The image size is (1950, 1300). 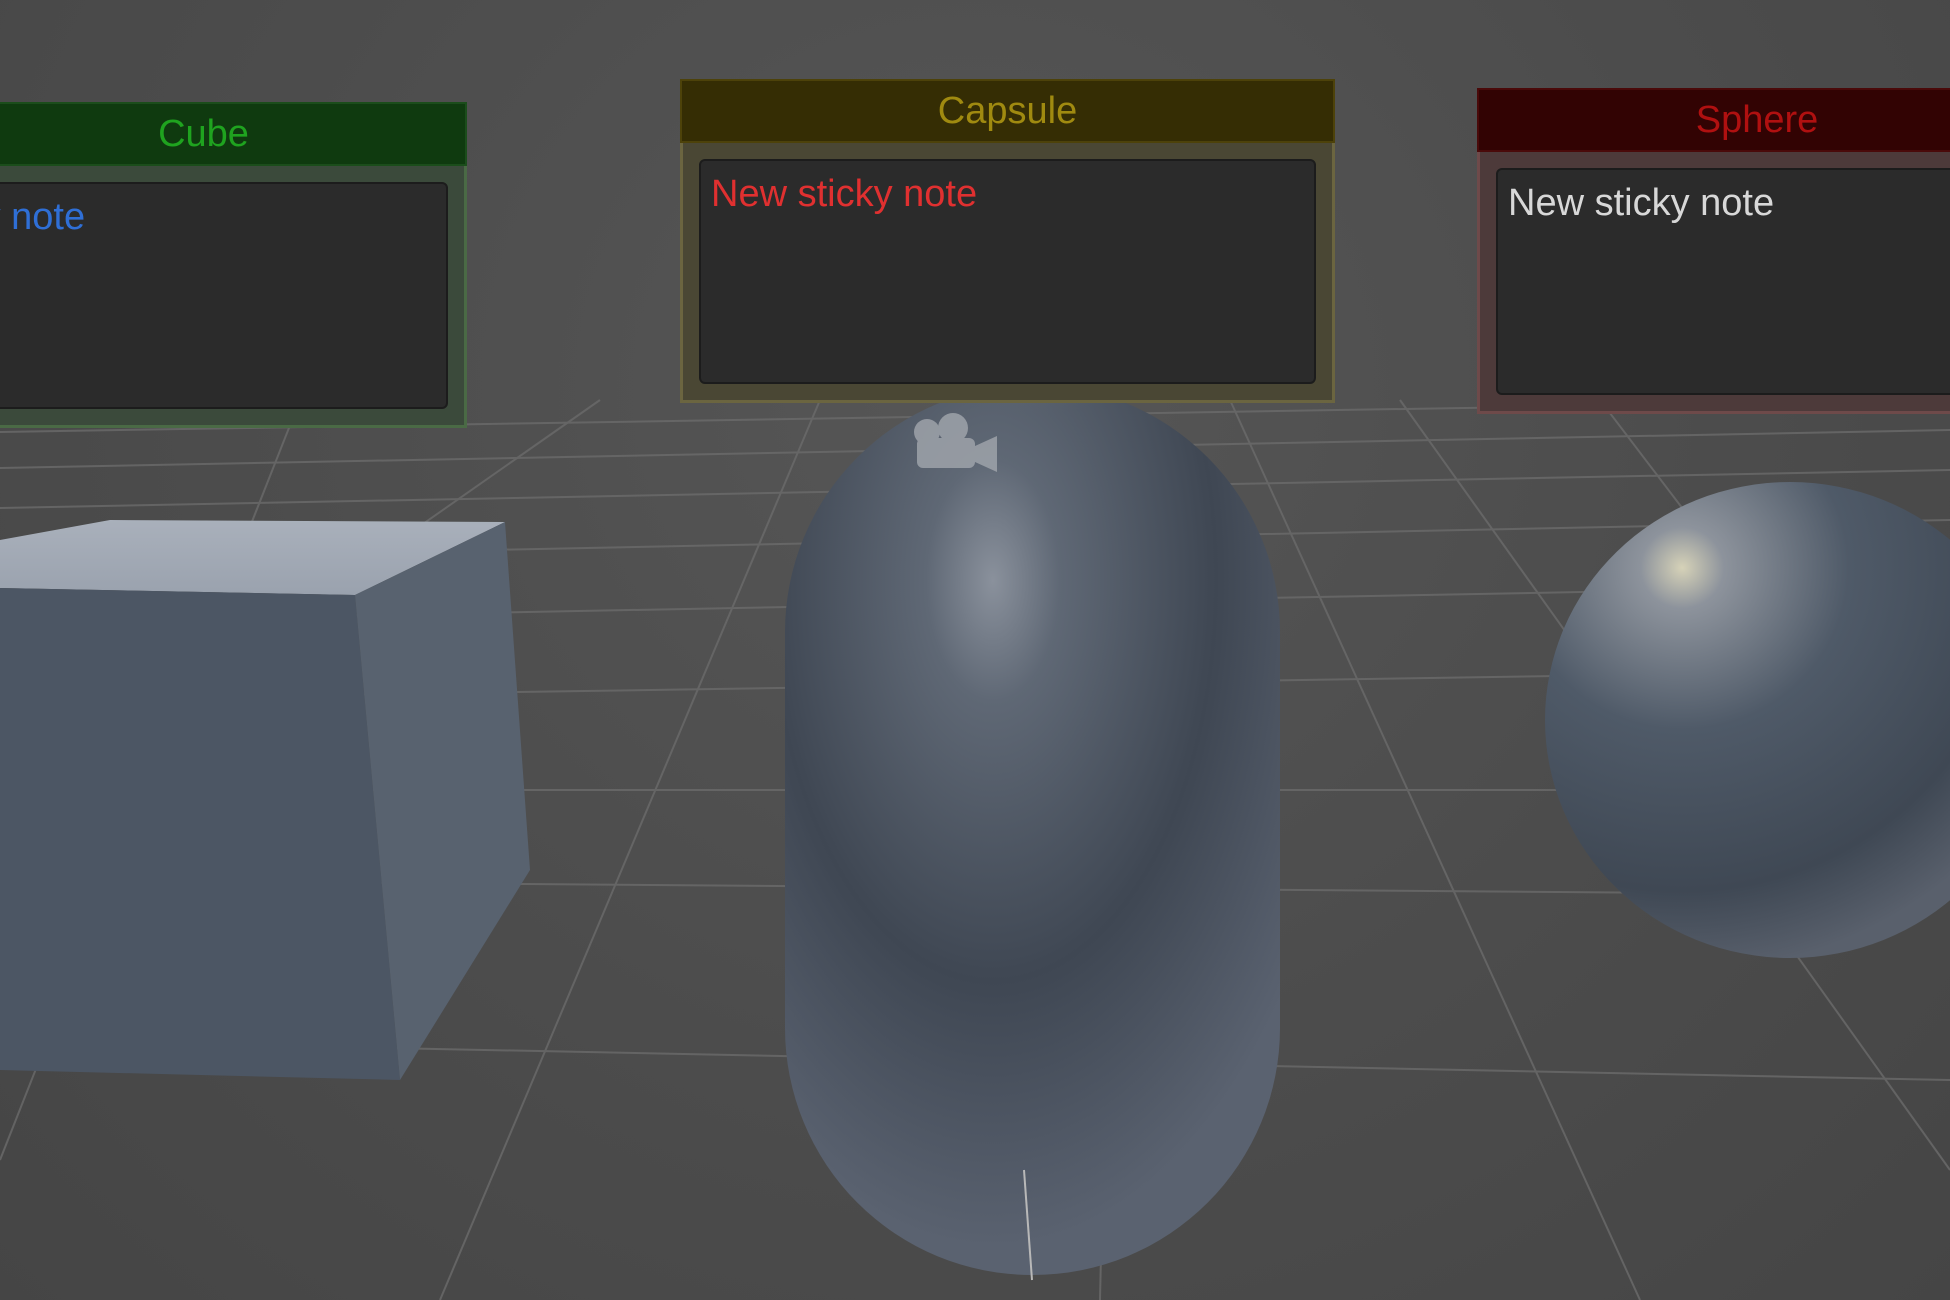 I want to click on sticky-note-title: Sphere, so click(x=1713, y=120).